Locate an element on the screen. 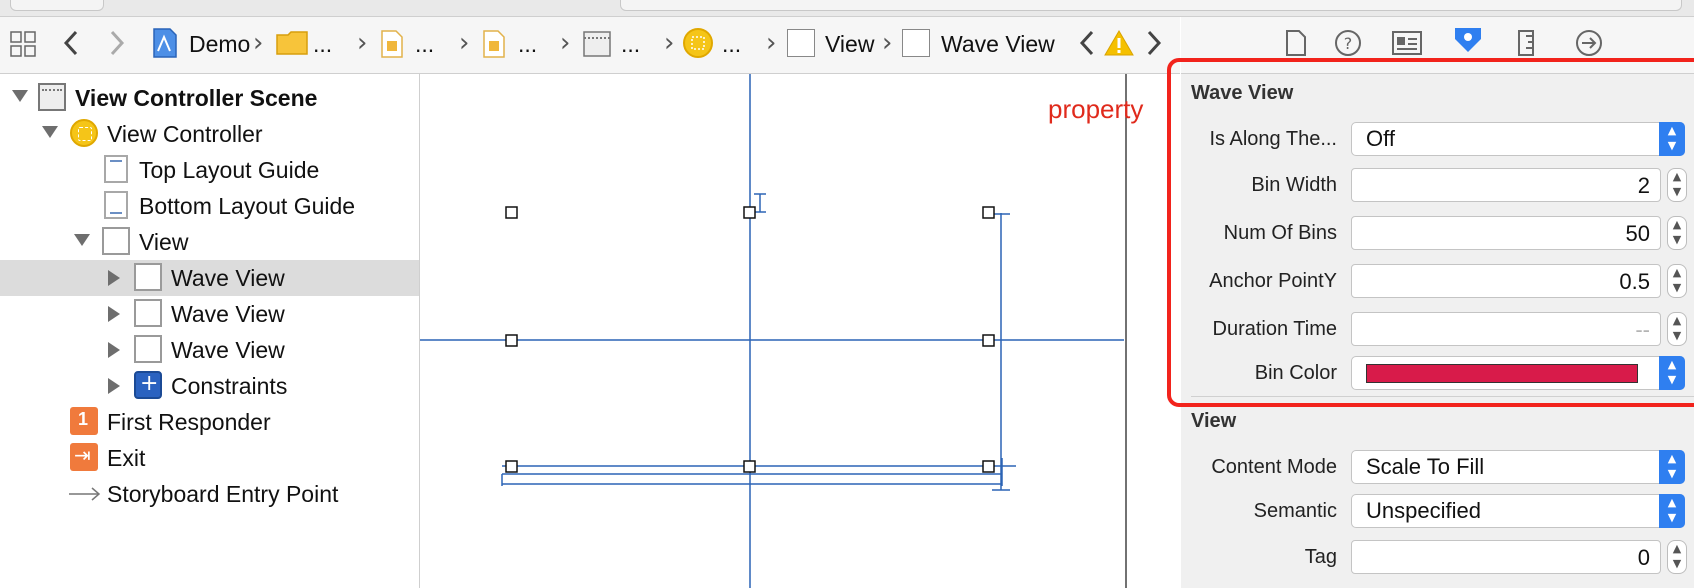 The width and height of the screenshot is (1694, 588). tag-value: 0 is located at coordinates (1643, 557).